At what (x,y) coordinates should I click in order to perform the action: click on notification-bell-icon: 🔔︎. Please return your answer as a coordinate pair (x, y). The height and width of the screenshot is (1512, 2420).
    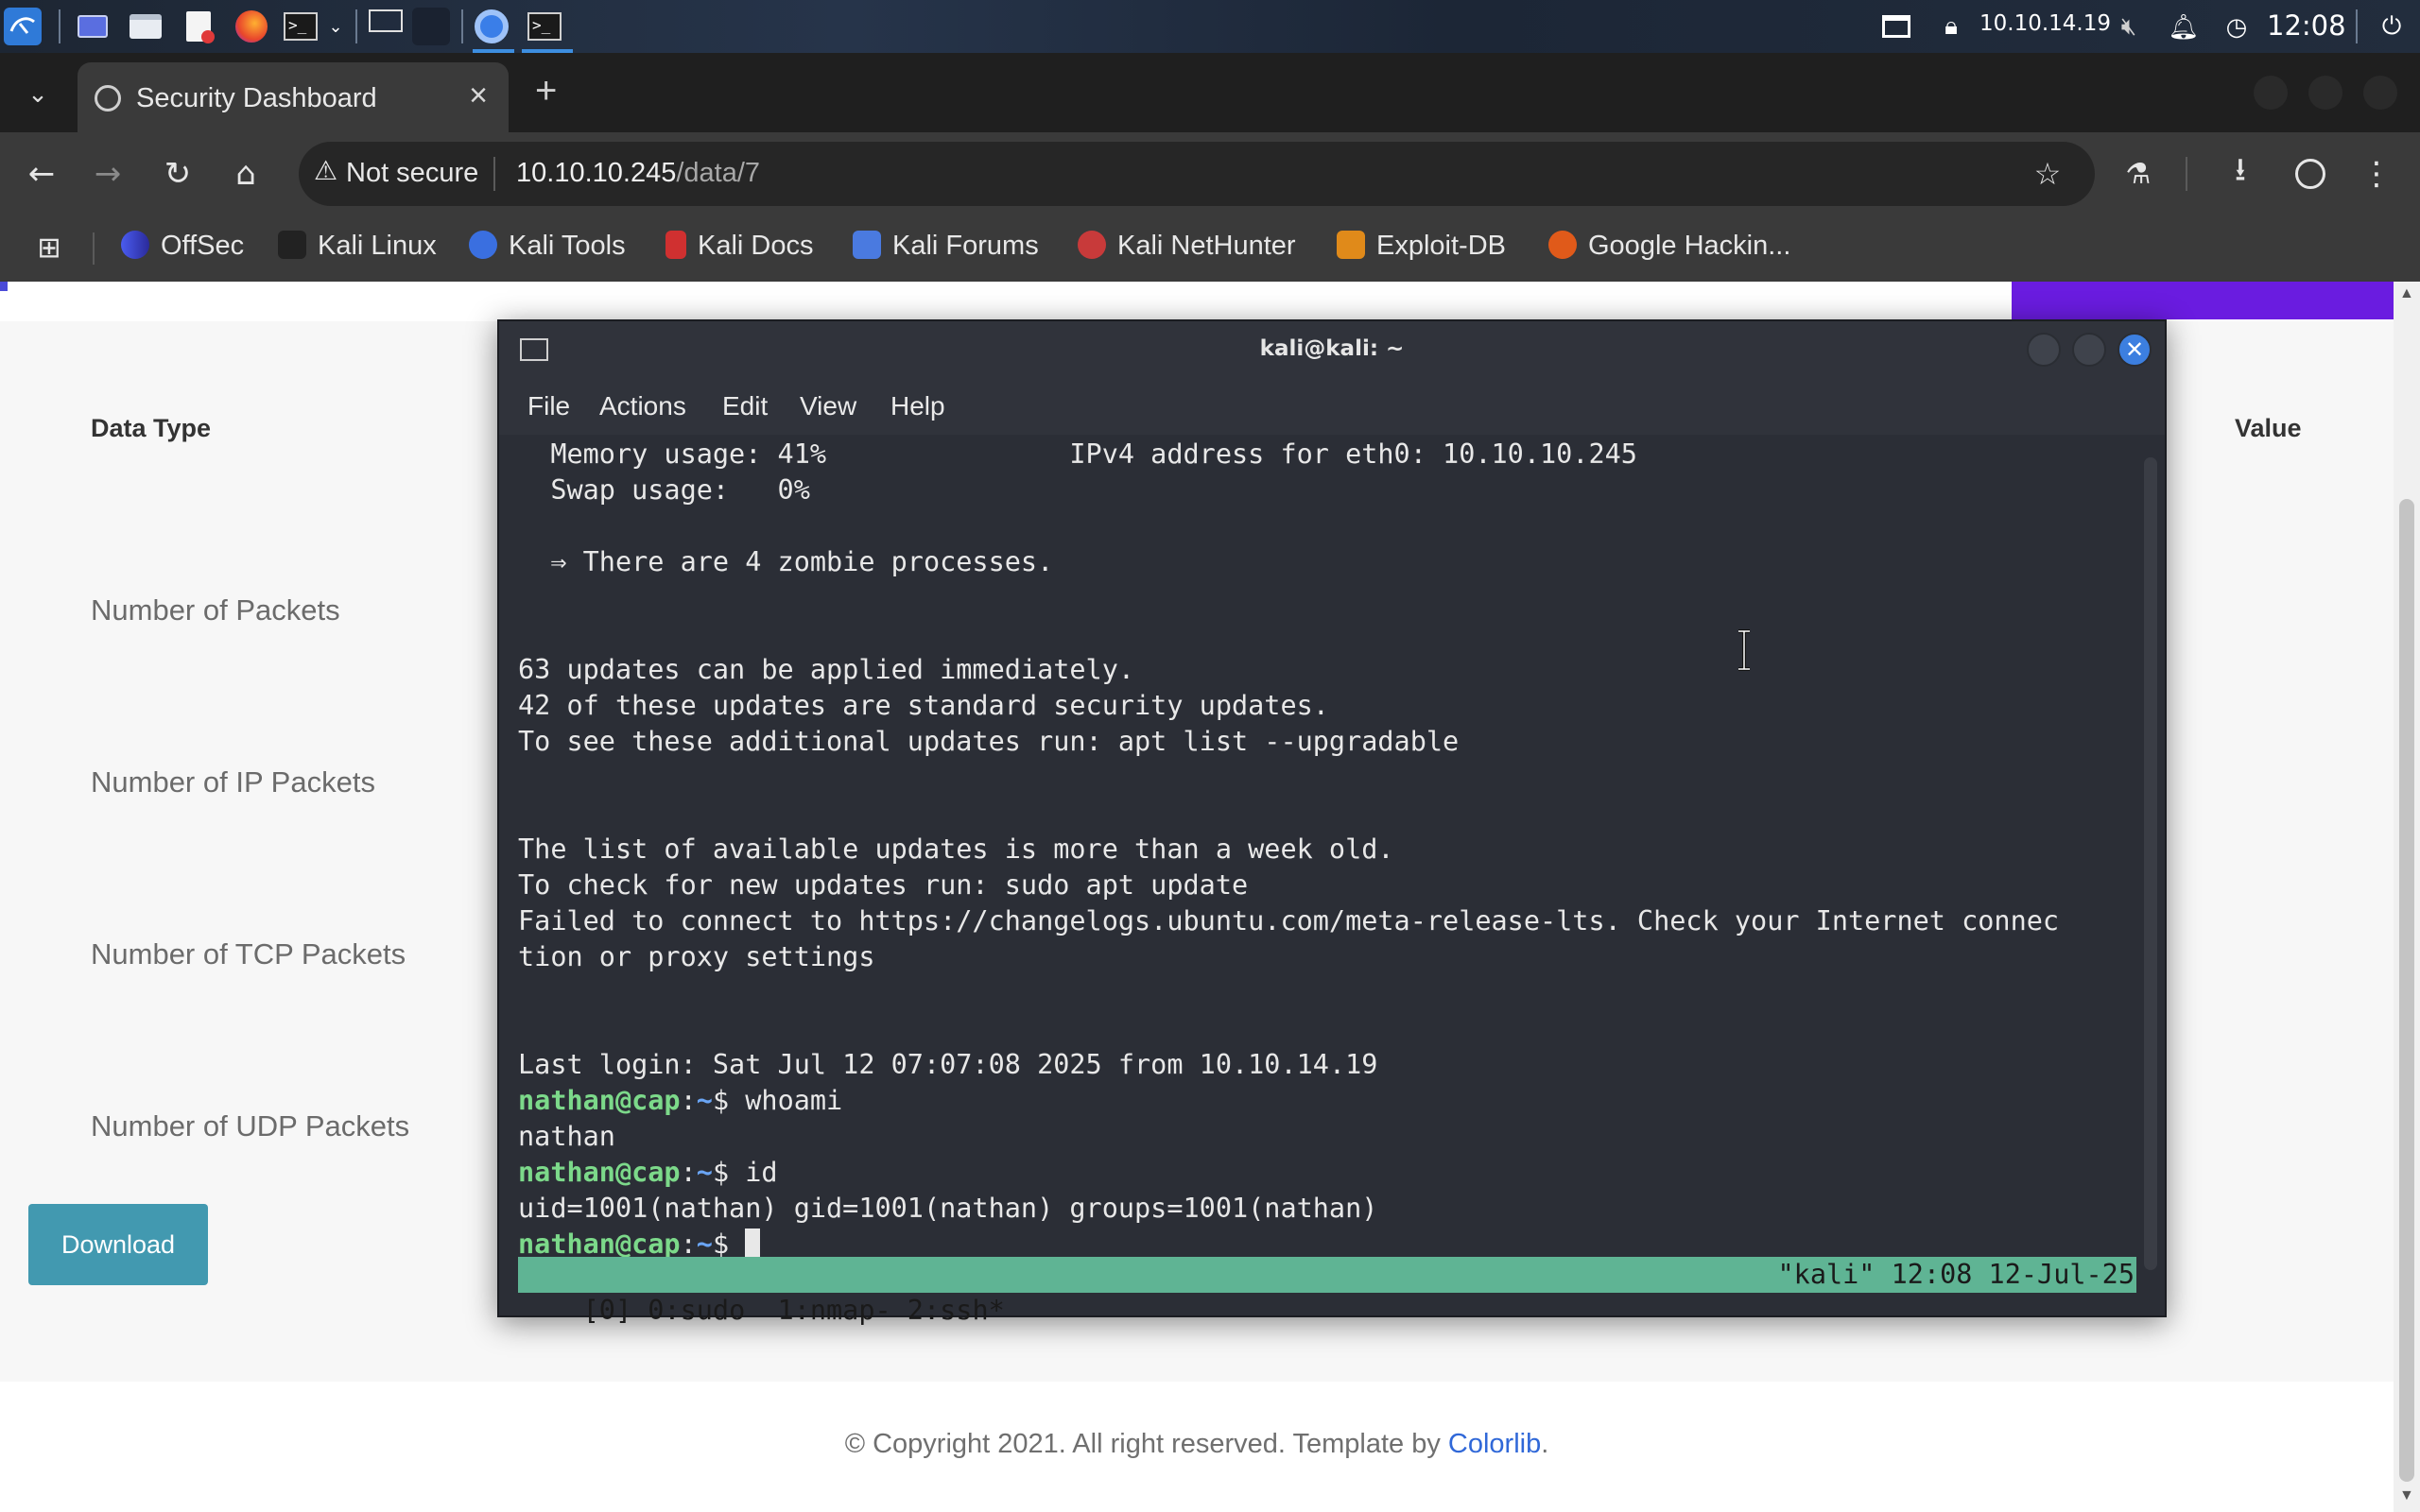
    Looking at the image, I should click on (2184, 26).